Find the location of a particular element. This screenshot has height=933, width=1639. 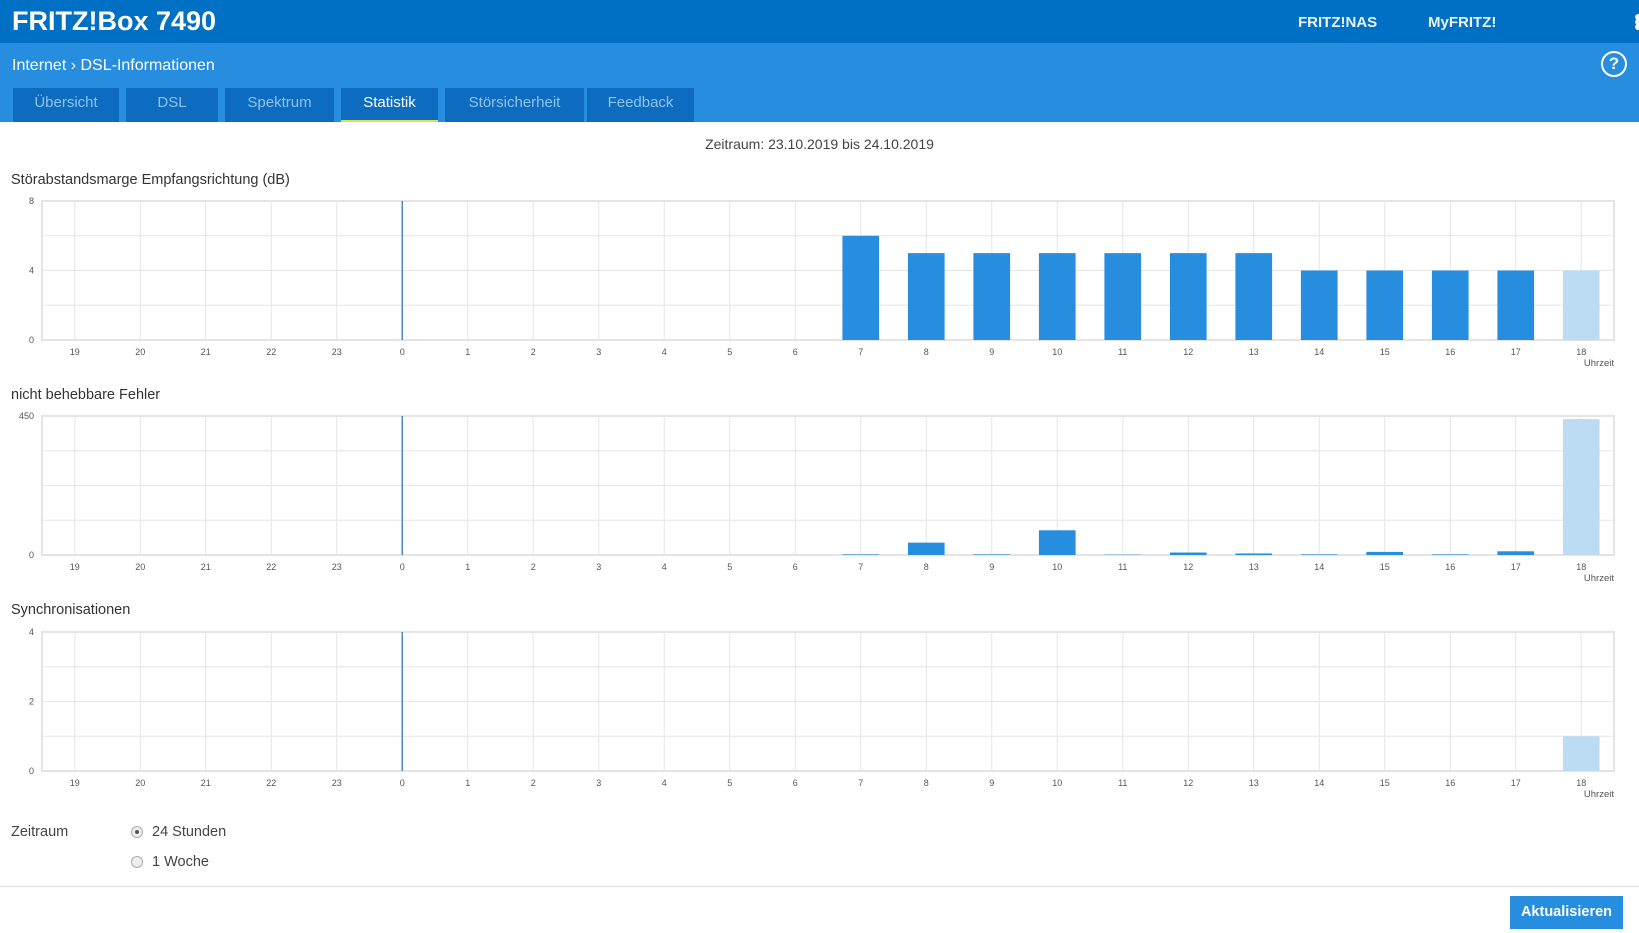

breadcrumb-current: DSL-Informationen is located at coordinates (147, 65).